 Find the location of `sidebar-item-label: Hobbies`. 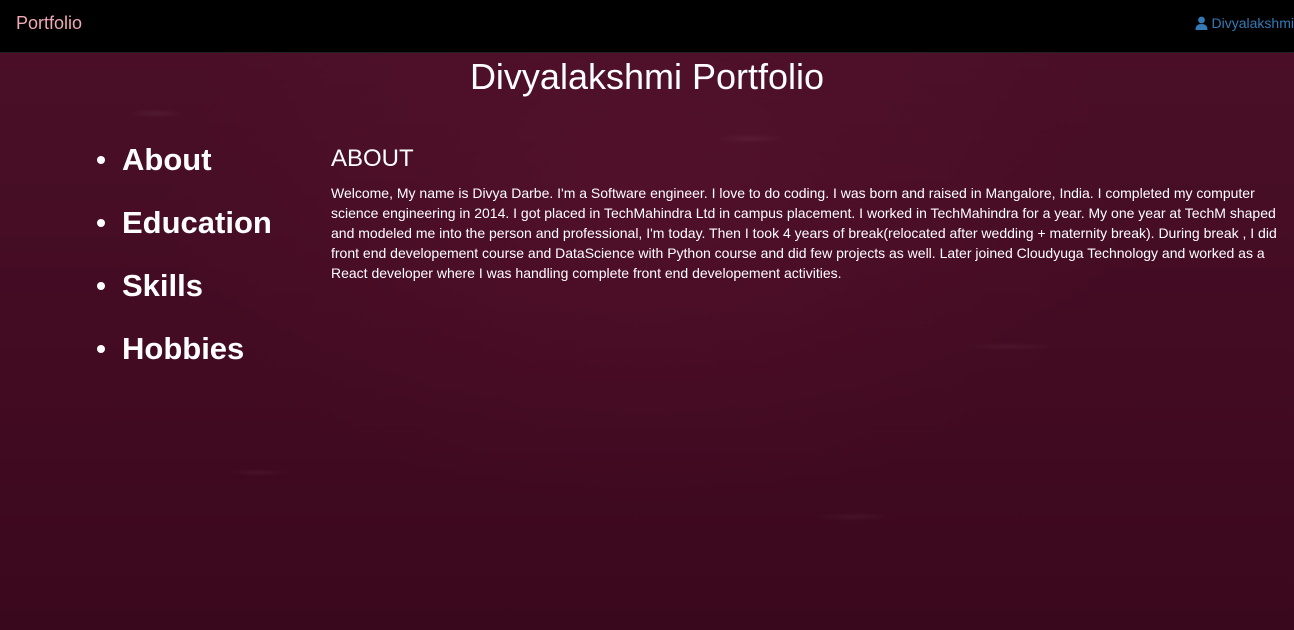

sidebar-item-label: Hobbies is located at coordinates (183, 349).